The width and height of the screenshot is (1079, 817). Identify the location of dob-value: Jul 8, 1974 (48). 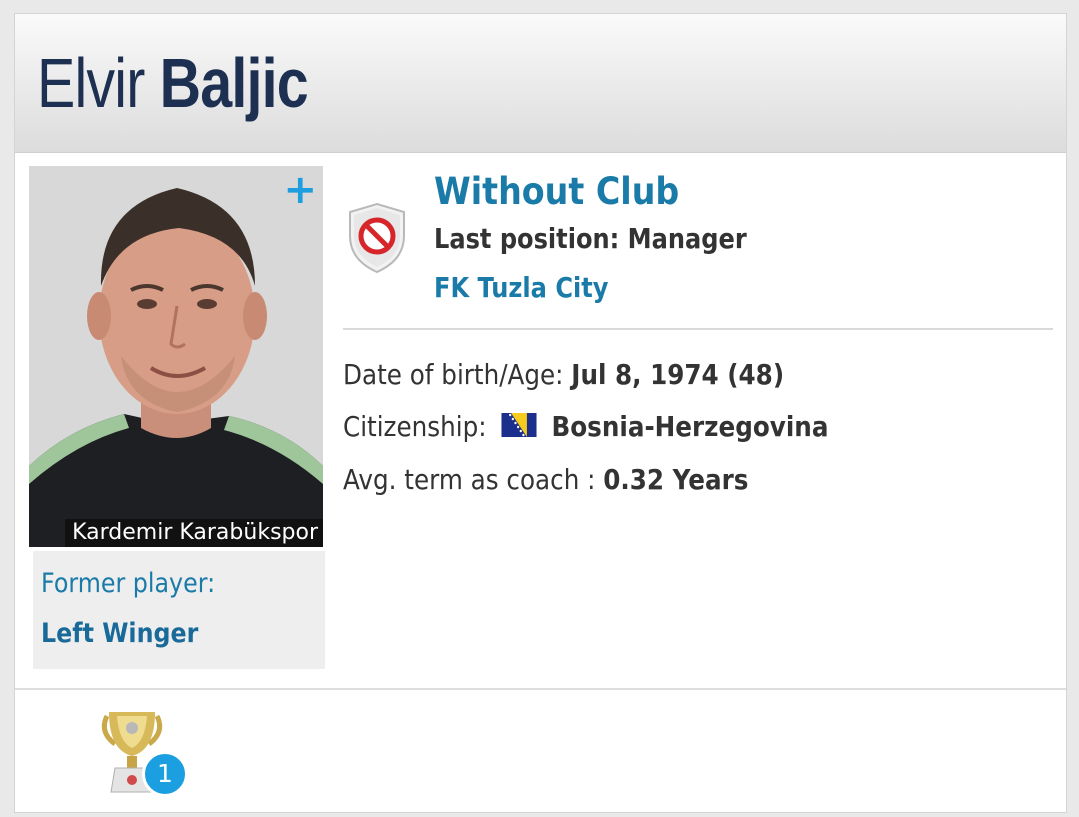
(678, 374).